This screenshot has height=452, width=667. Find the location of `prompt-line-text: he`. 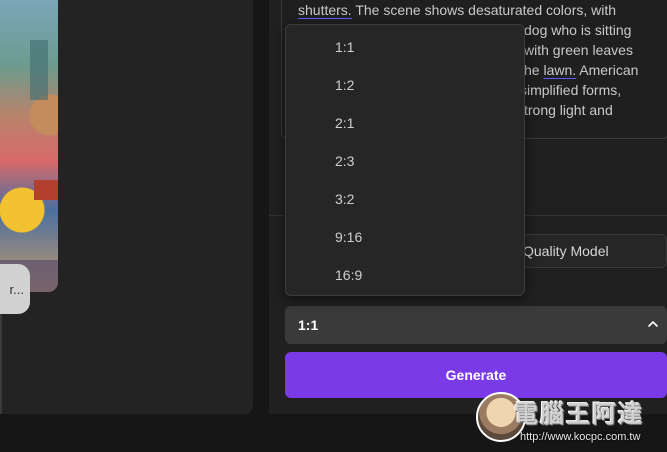

prompt-line-text: he is located at coordinates (534, 70).